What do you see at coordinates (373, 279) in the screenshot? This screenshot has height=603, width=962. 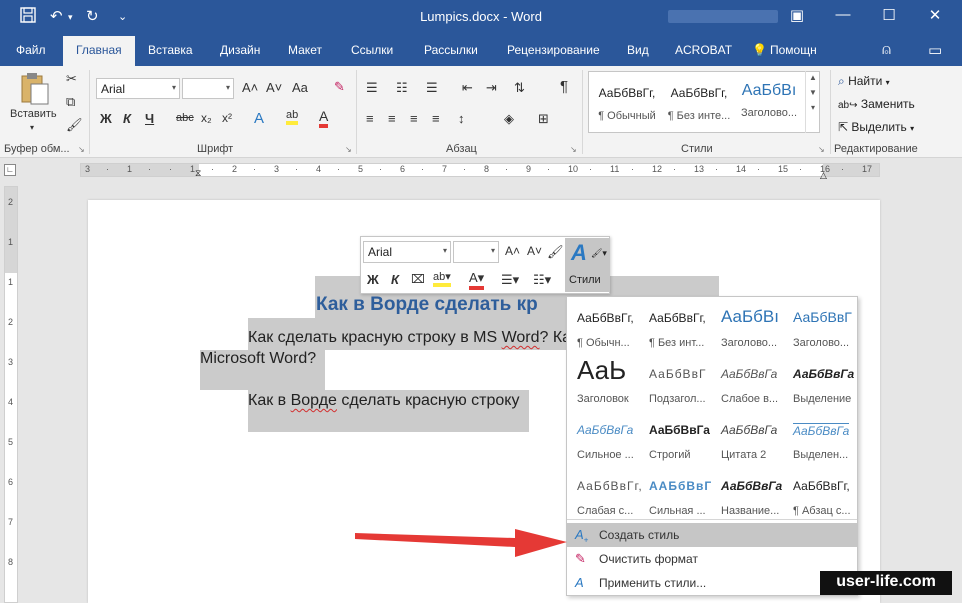 I see `mini-bold-button: Ж` at bounding box center [373, 279].